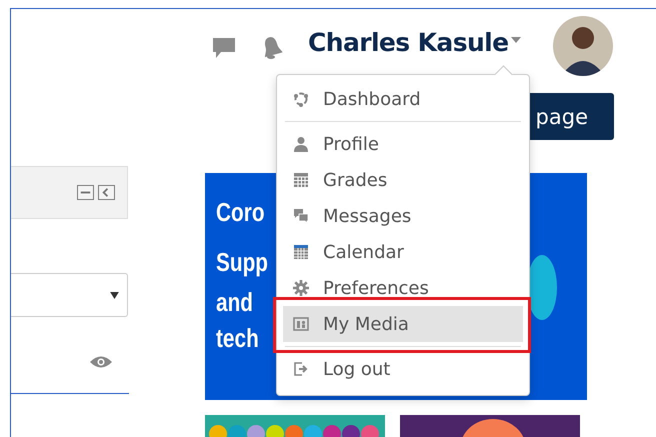 Image resolution: width=656 pixels, height=437 pixels. I want to click on user-icon, so click(301, 144).